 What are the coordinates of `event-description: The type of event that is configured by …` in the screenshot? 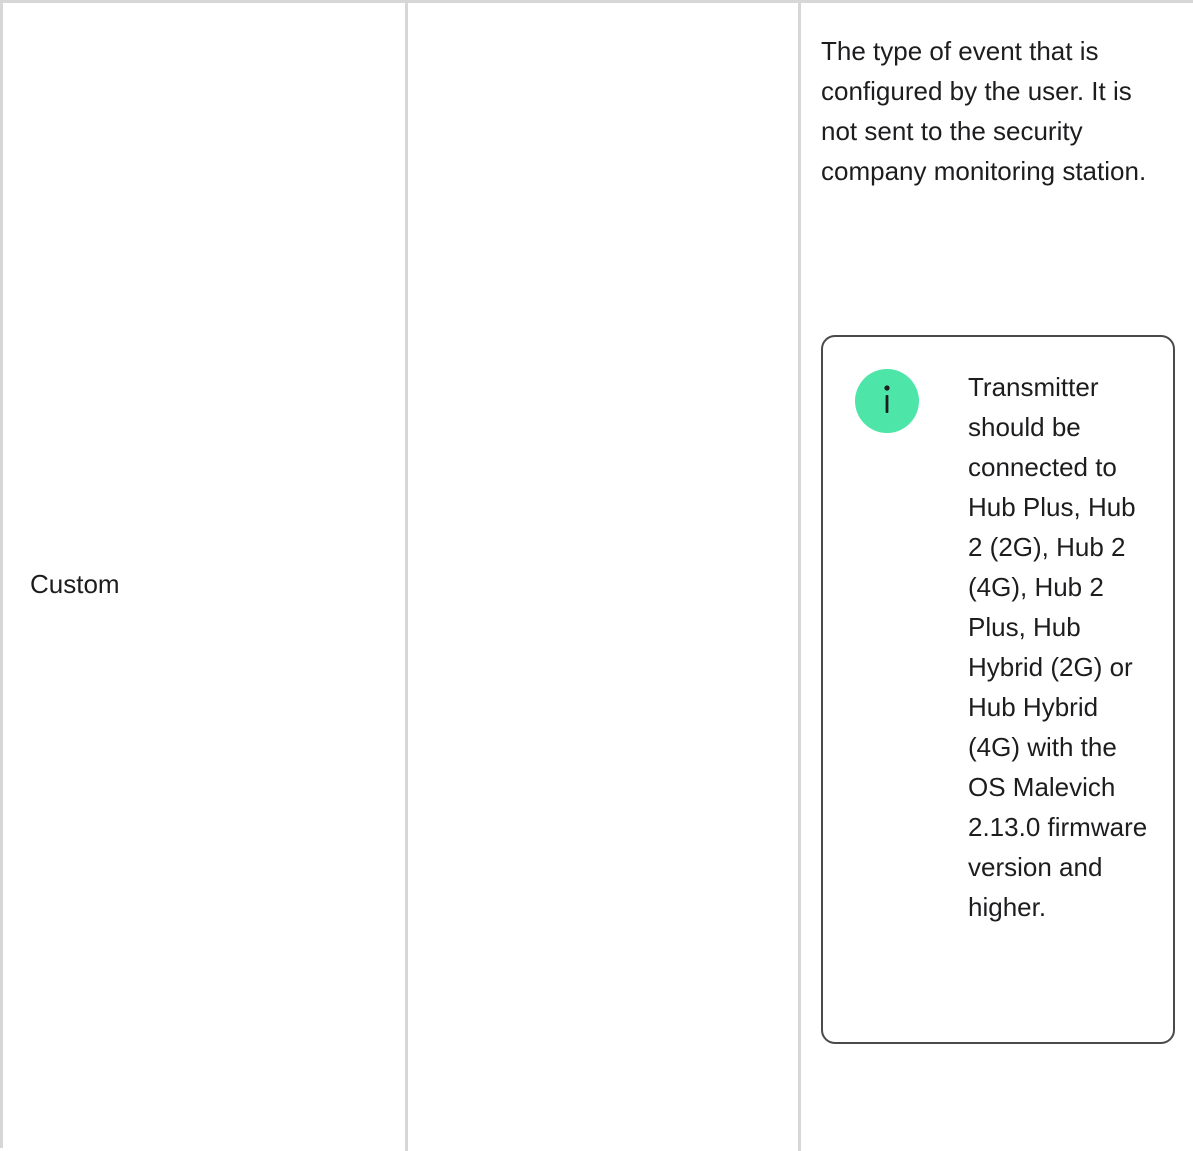 It's located at (984, 111).